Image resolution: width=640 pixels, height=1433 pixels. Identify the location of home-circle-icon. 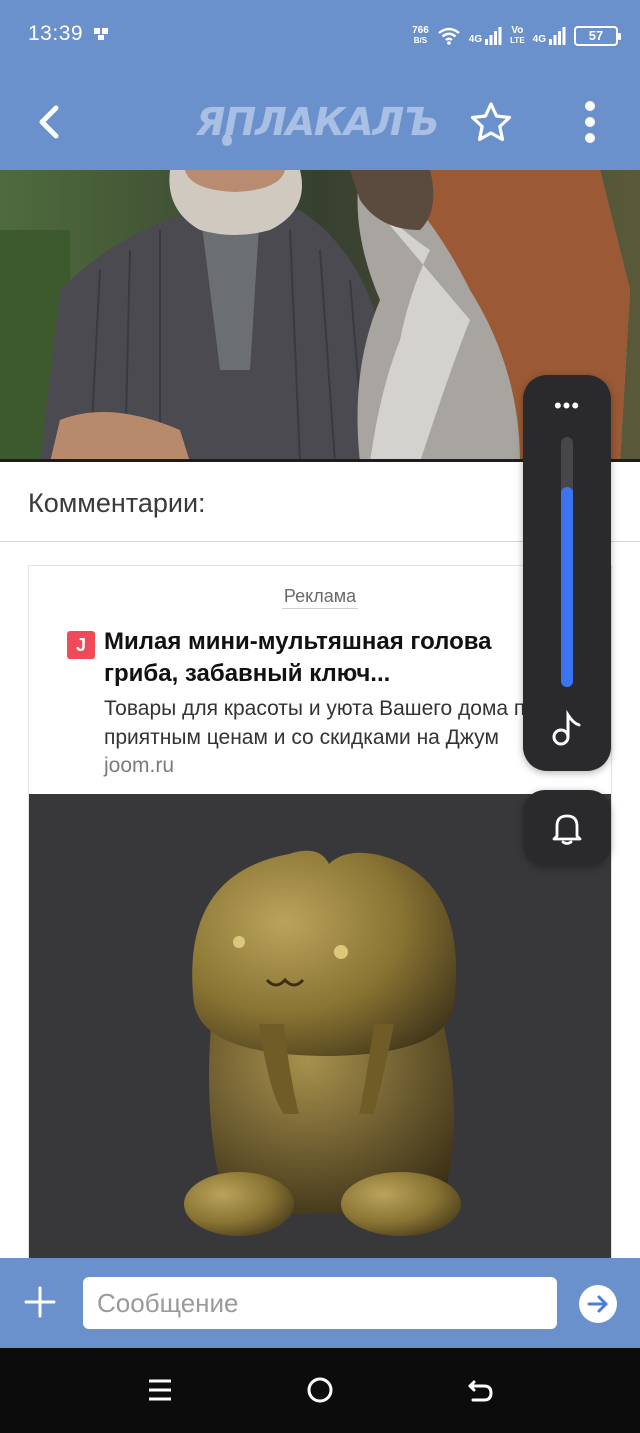
(320, 1390).